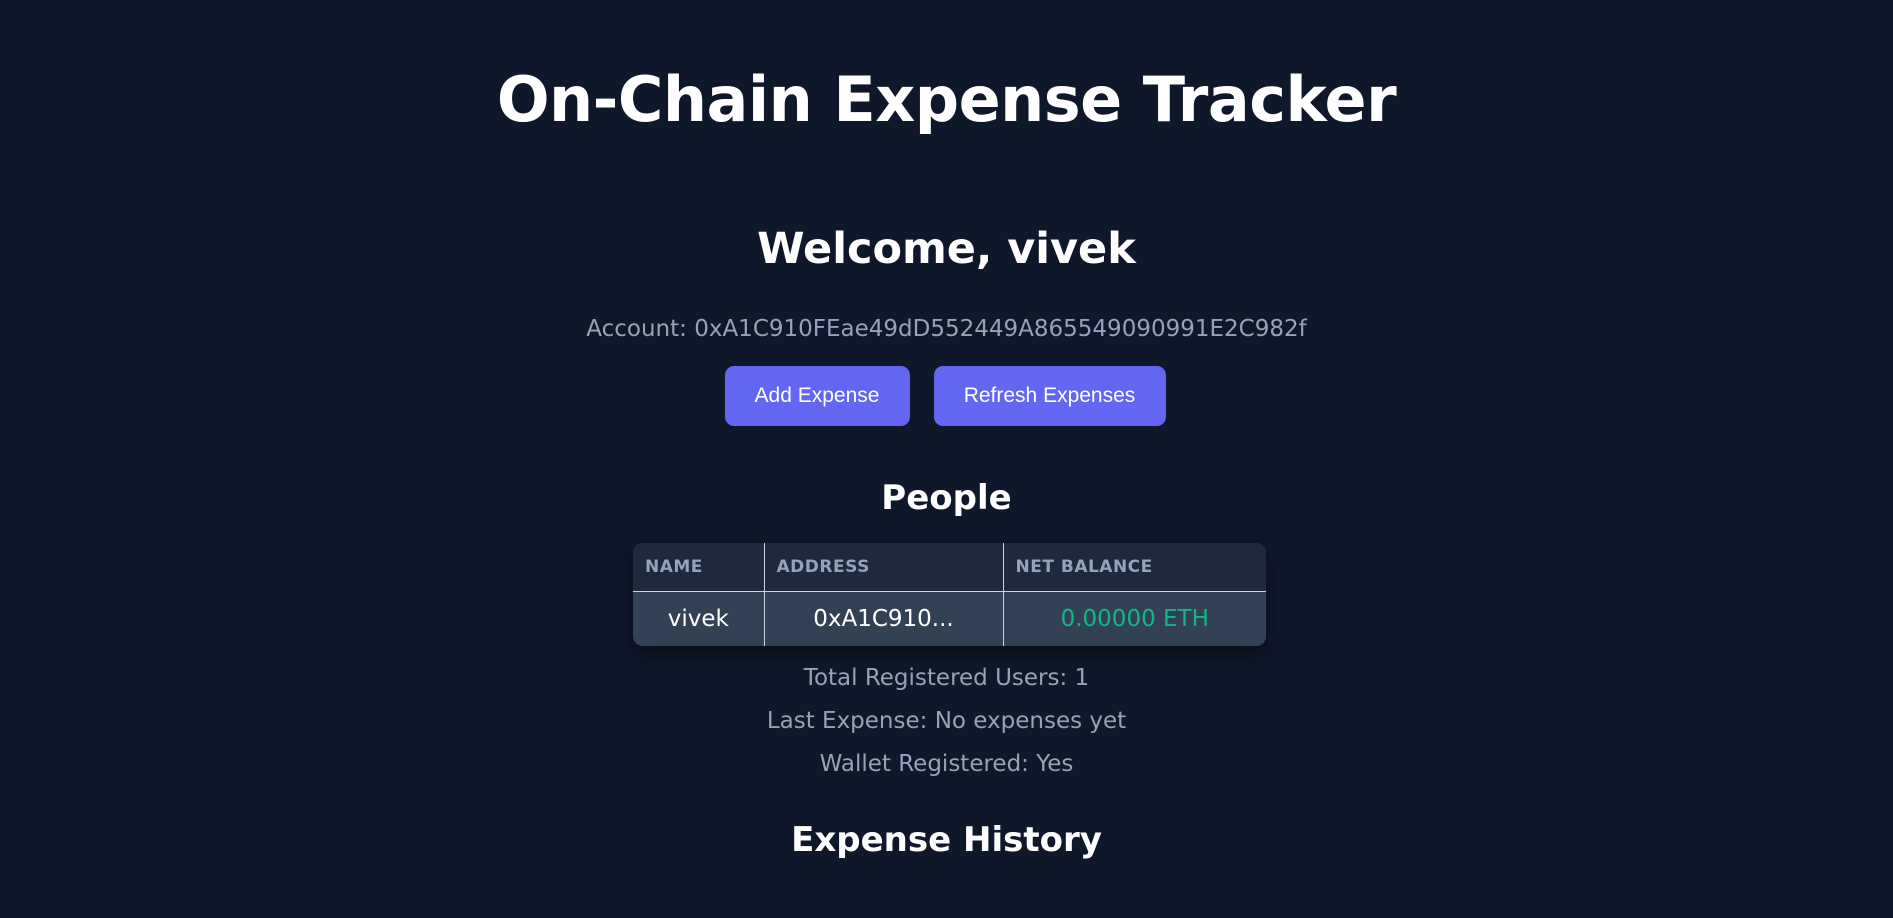 Image resolution: width=1893 pixels, height=918 pixels. Describe the element at coordinates (946, 721) in the screenshot. I see `last-expense: Last Expense: No expenses yet` at that location.